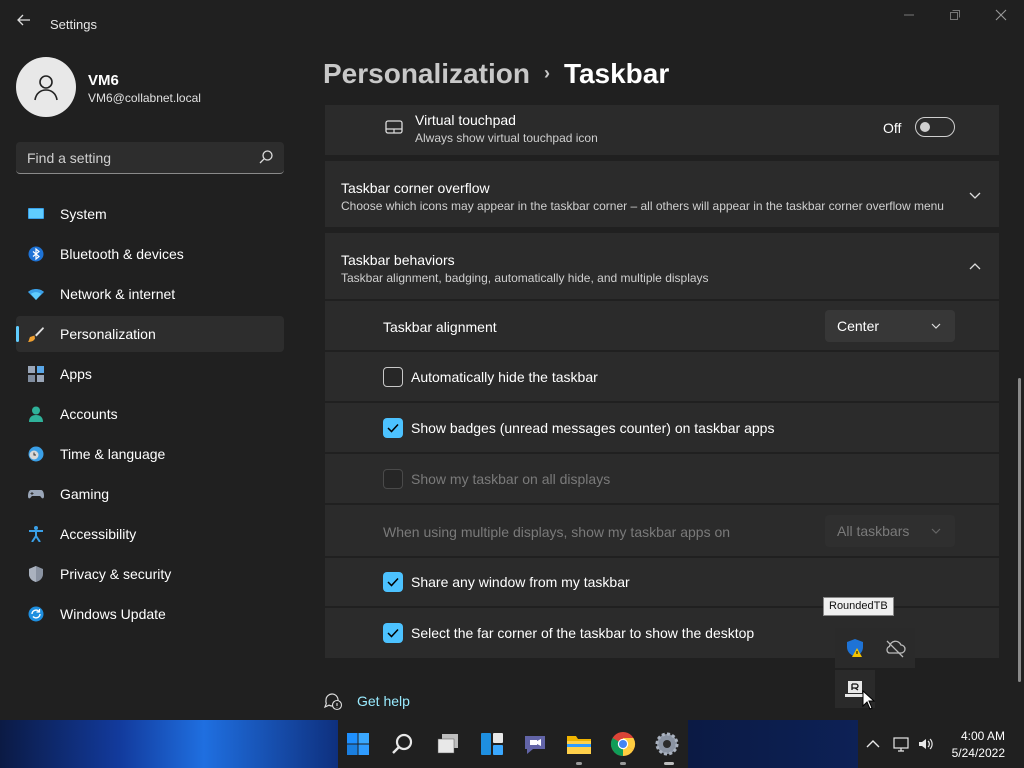 The image size is (1024, 768). Describe the element at coordinates (895, 648) in the screenshot. I see `cloud-off-icon` at that location.